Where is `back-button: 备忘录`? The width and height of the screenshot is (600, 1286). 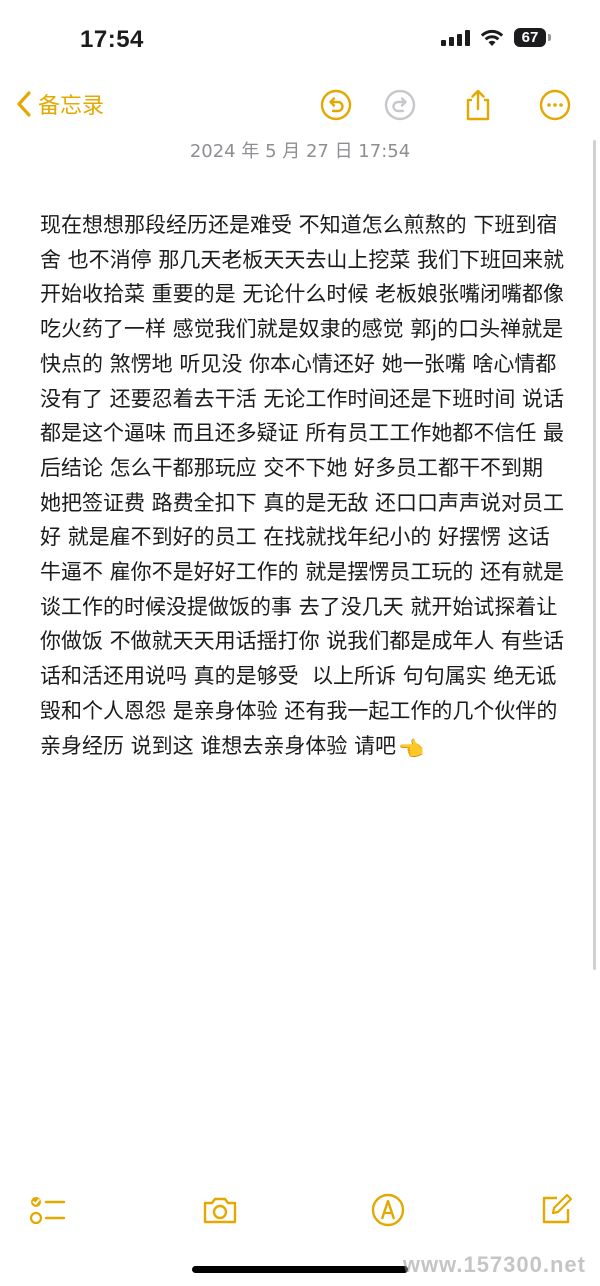
back-button: 备忘录 is located at coordinates (60, 104).